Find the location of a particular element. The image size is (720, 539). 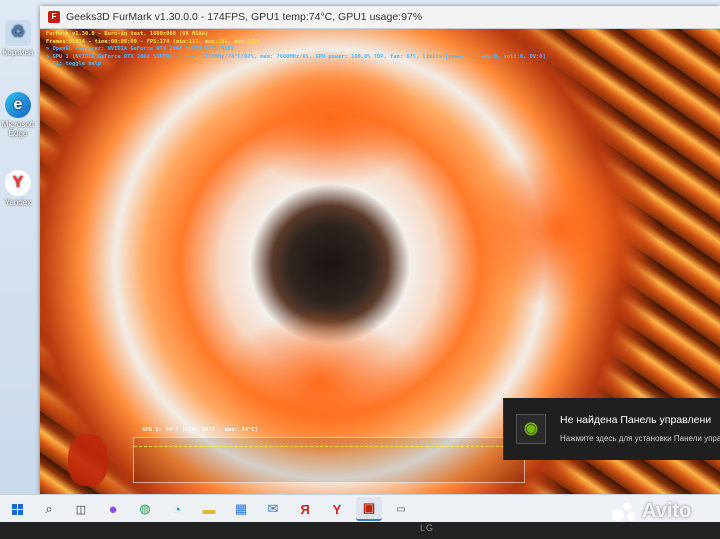

chrome-icon: ◍ is located at coordinates (145, 509).